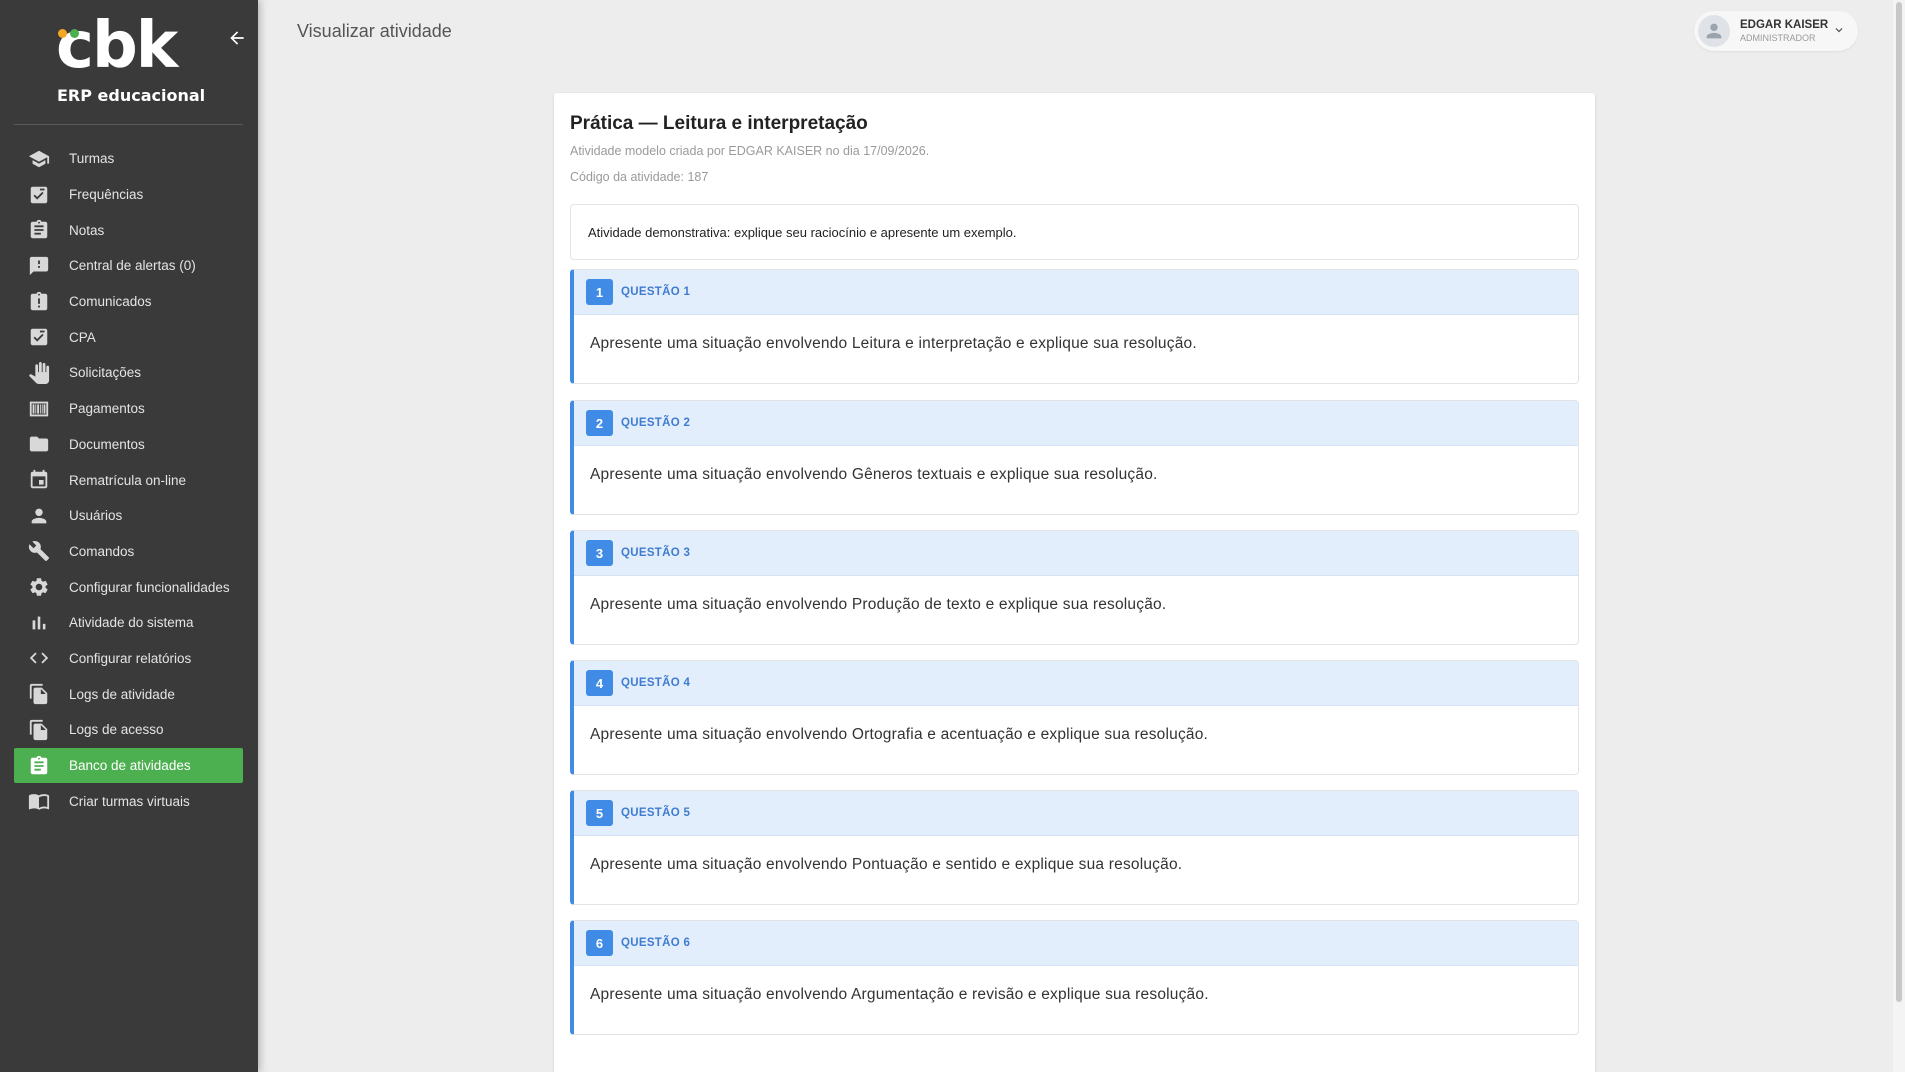 The image size is (1905, 1072). What do you see at coordinates (39, 766) in the screenshot?
I see `clipboard-text-icon` at bounding box center [39, 766].